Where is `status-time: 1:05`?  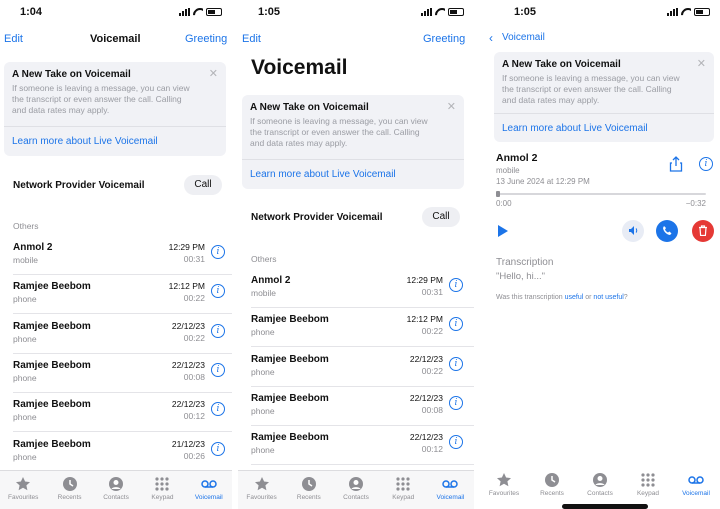 status-time: 1:05 is located at coordinates (269, 12).